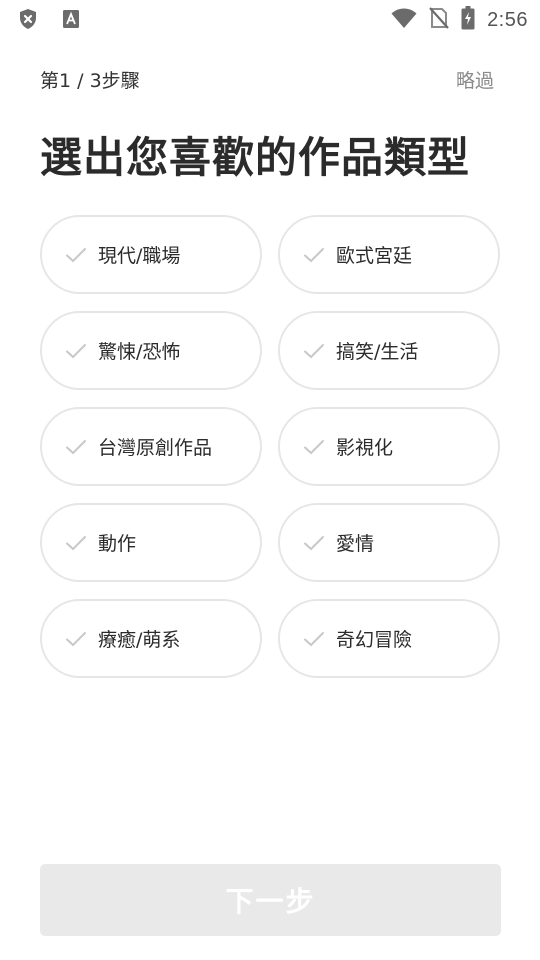 This screenshot has height=960, width=540. What do you see at coordinates (355, 544) in the screenshot?
I see `genre-option-label: 愛情` at bounding box center [355, 544].